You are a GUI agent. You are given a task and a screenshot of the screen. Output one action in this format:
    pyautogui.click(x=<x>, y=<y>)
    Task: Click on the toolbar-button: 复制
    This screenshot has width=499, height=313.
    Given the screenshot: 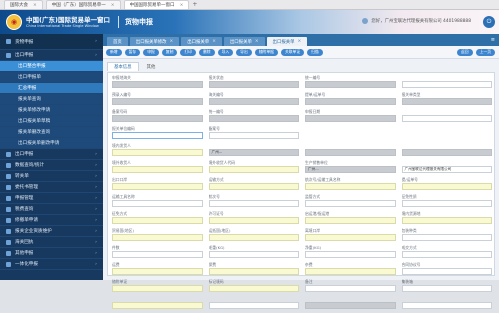 What is the action you would take?
    pyautogui.click(x=169, y=52)
    